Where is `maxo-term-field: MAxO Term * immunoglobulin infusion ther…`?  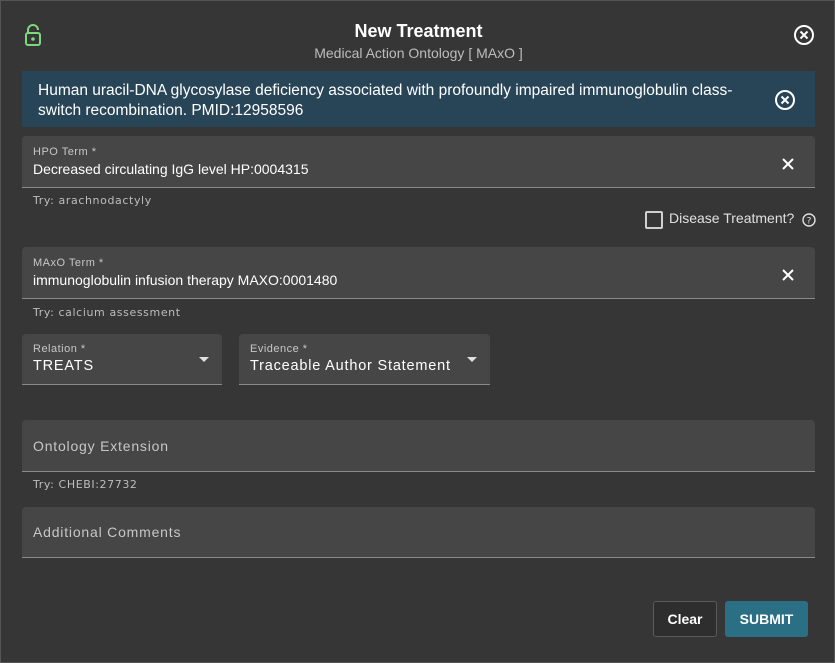 maxo-term-field: MAxO Term * immunoglobulin infusion ther… is located at coordinates (418, 273).